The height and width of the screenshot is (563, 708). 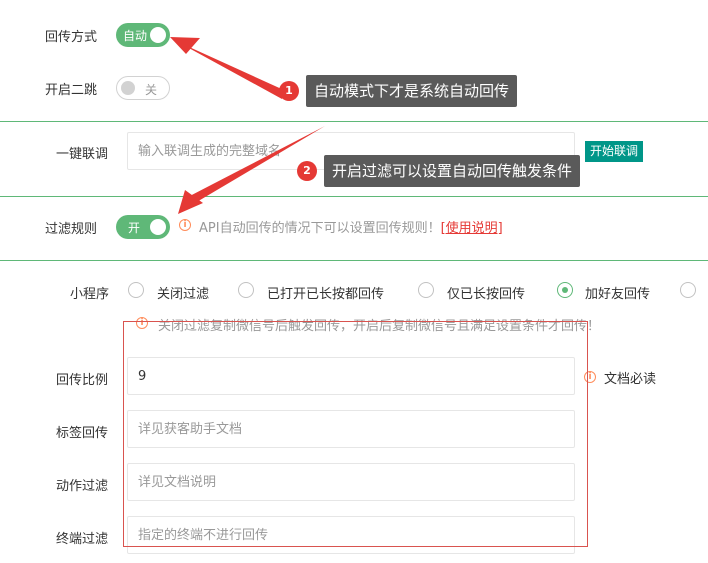 I want to click on annotation-callout-1: 自动模式下才是系统自动回传, so click(x=412, y=91).